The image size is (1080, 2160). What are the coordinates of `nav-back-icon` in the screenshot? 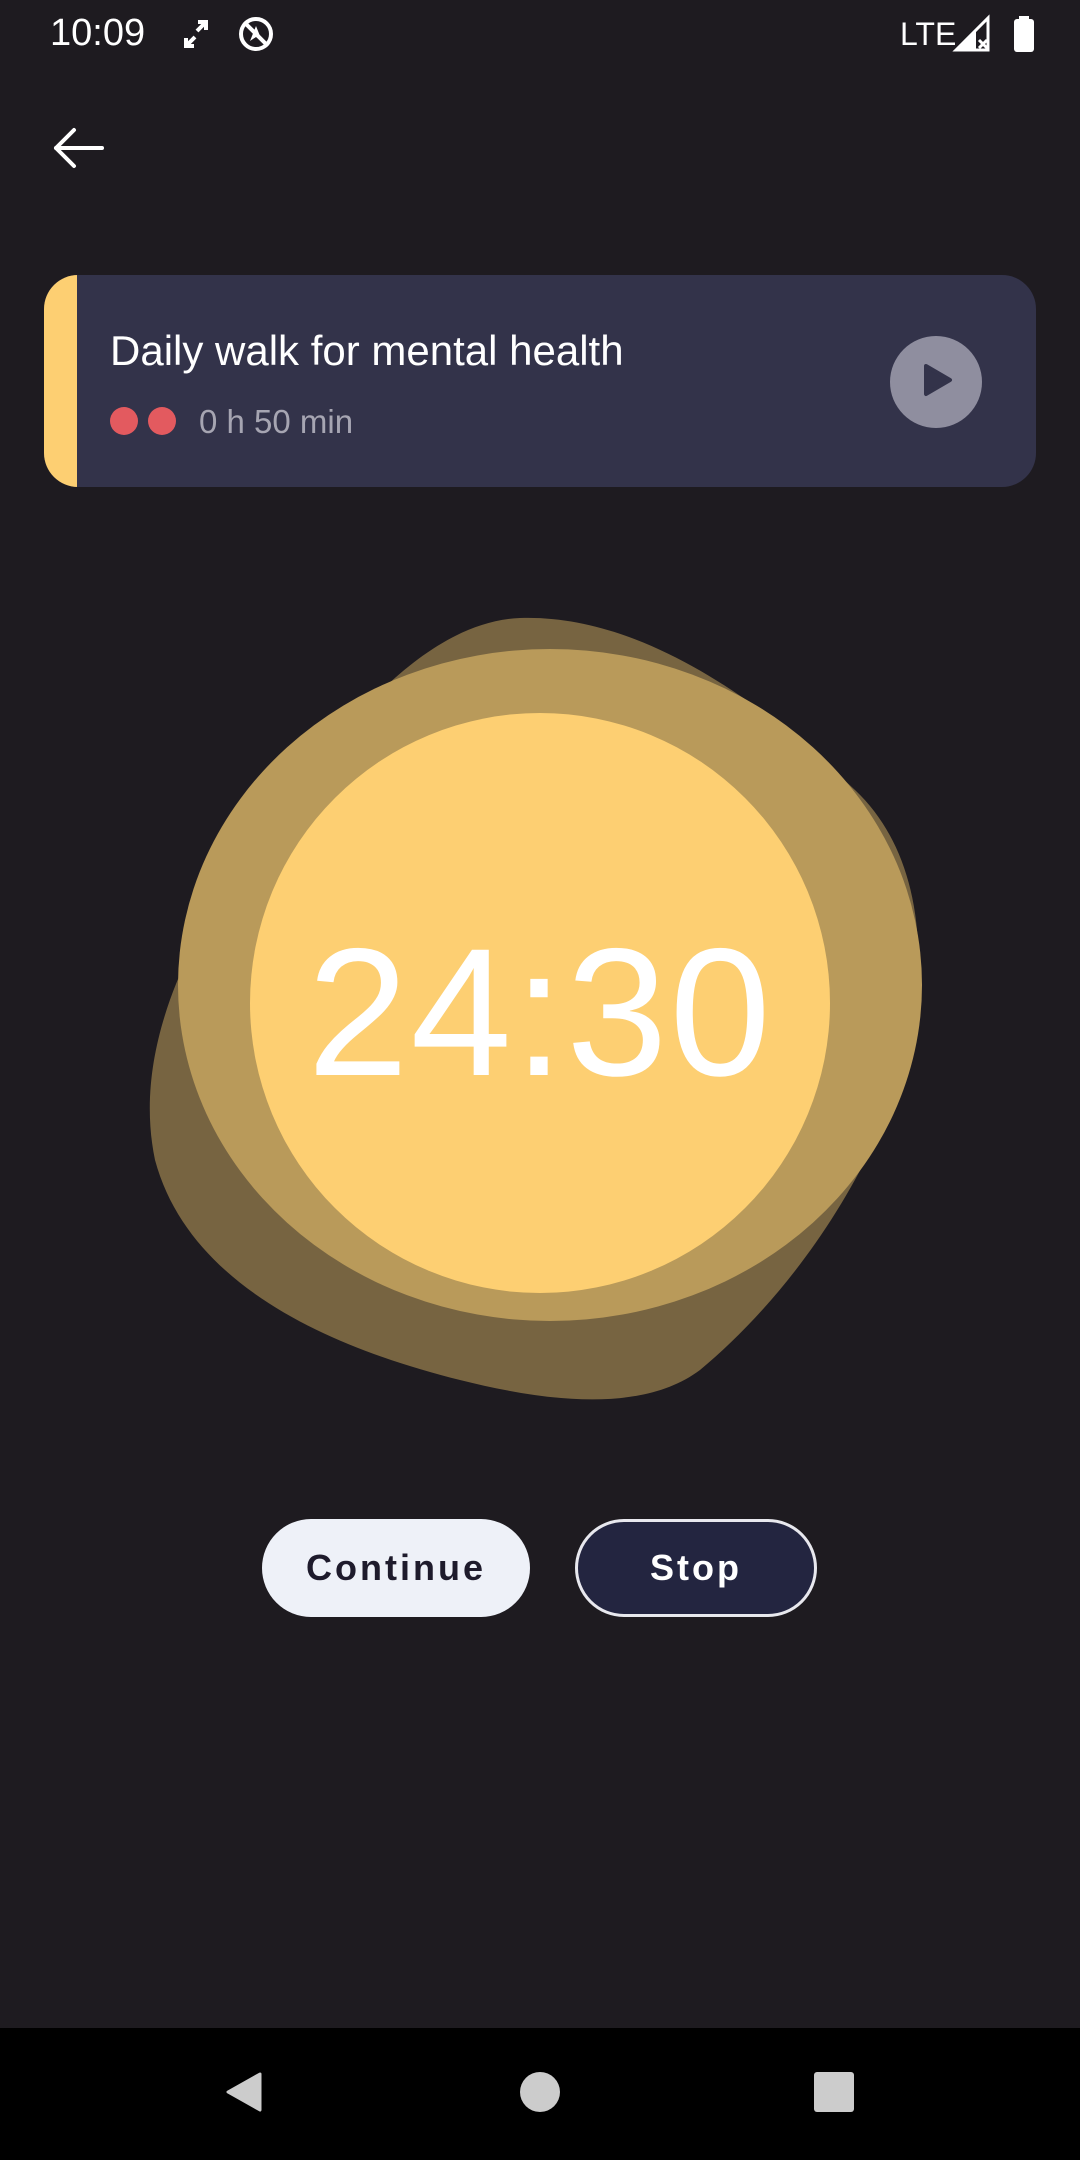 It's located at (244, 2094).